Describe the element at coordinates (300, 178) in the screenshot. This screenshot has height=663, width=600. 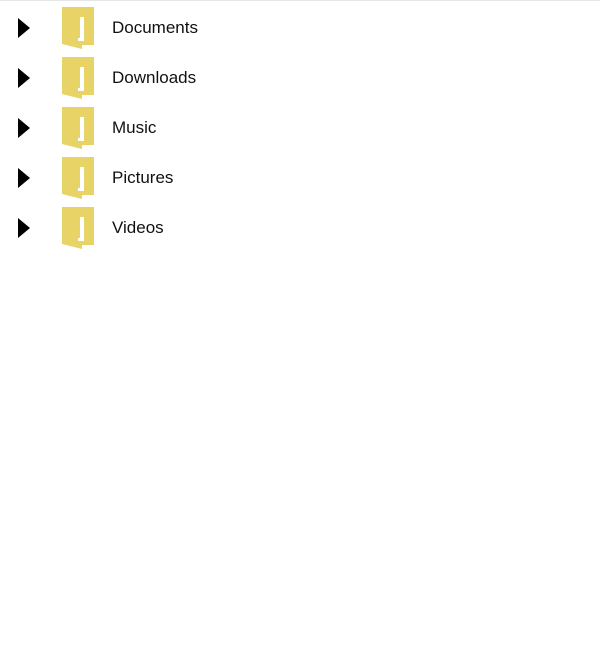
I see `tree-item-pictures: Pictures` at that location.